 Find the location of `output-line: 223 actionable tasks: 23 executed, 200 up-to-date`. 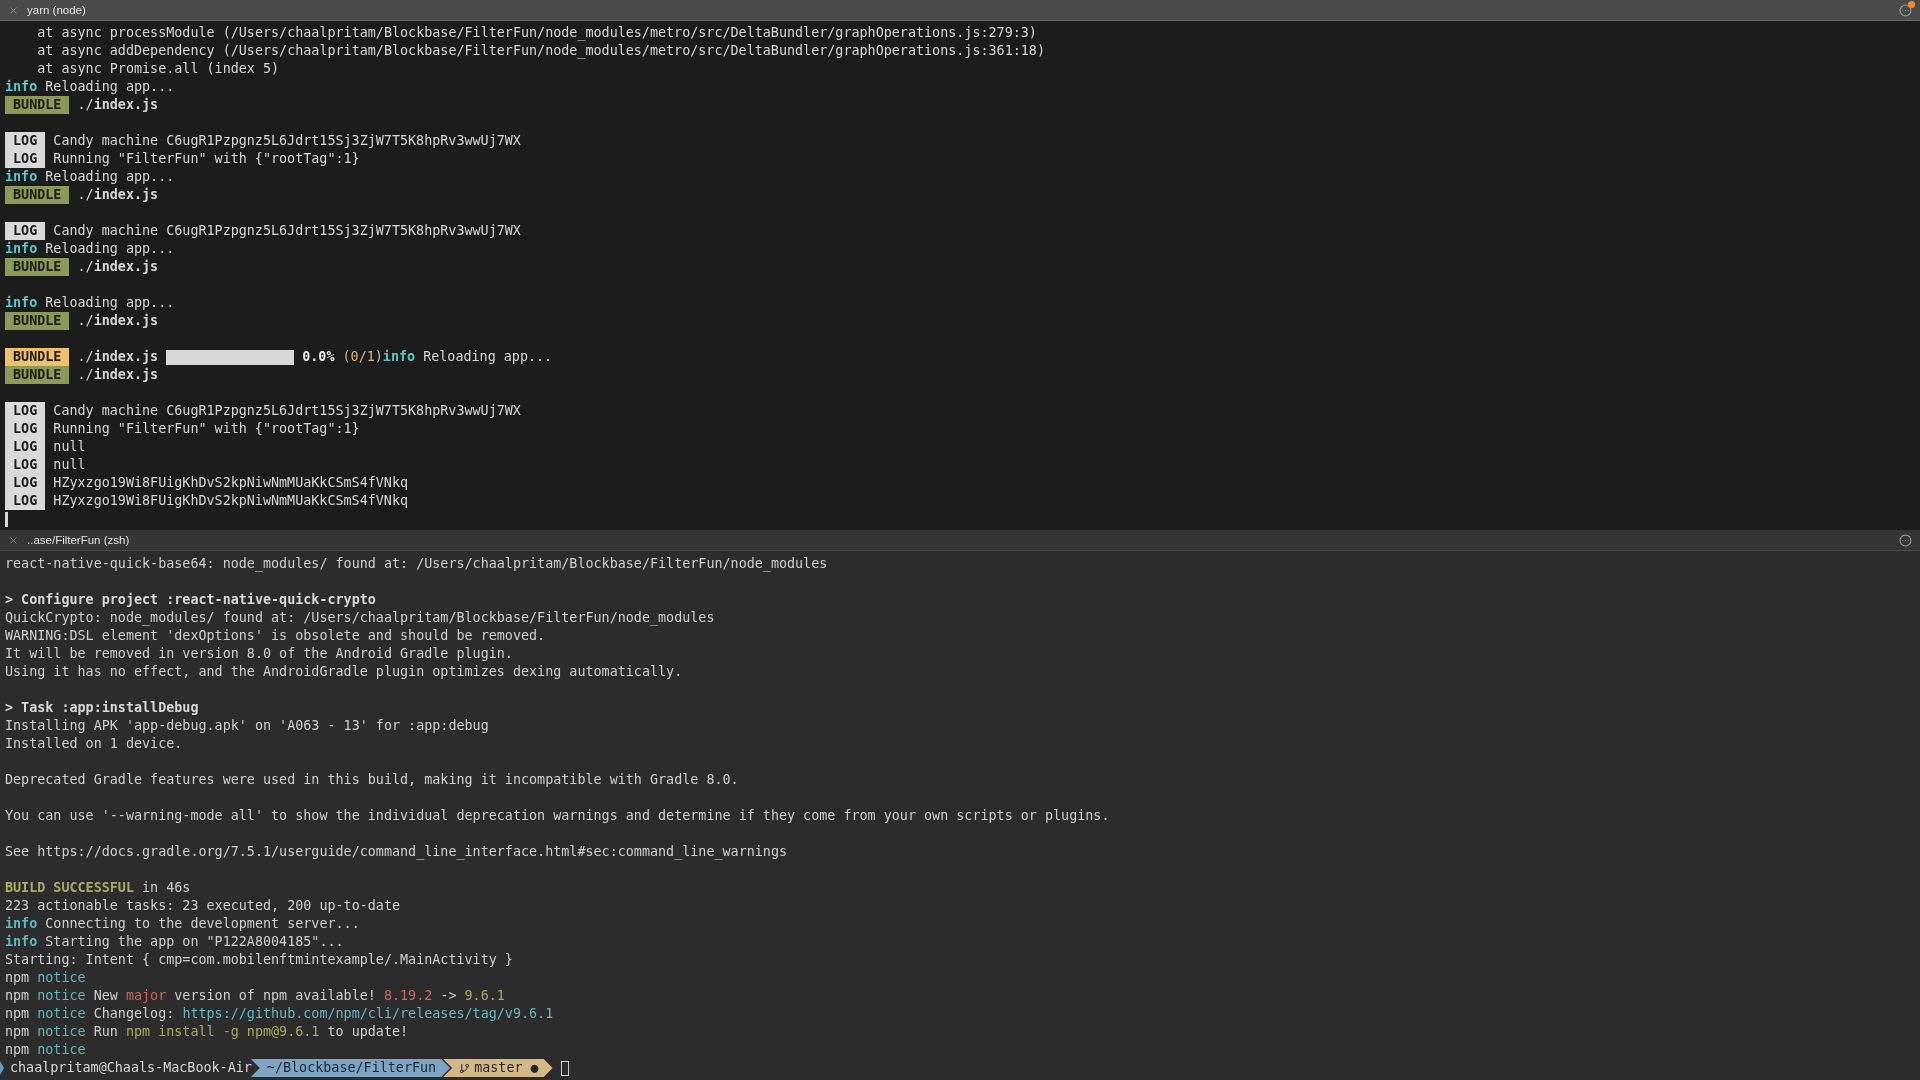

output-line: 223 actionable tasks: 23 executed, 200 up-to-date is located at coordinates (203, 906).